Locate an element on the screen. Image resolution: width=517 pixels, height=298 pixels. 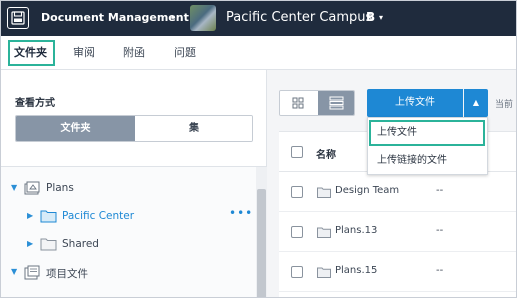
app-name: Document Management is located at coordinates (115, 17).